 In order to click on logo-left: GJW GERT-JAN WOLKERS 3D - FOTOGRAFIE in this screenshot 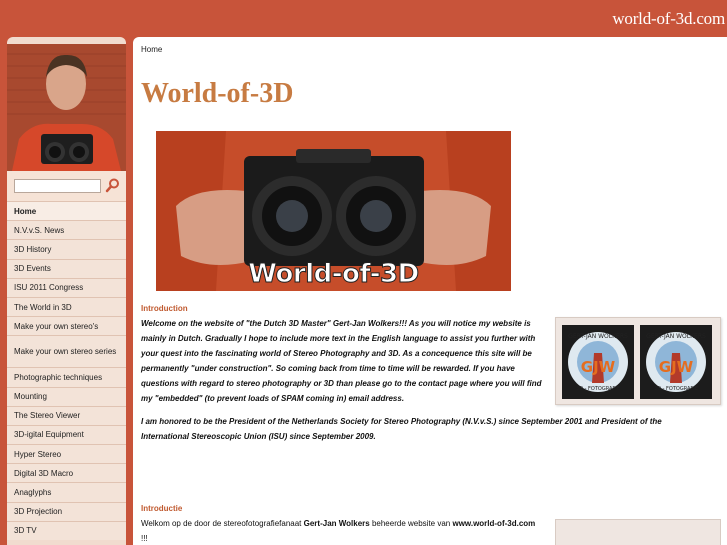, I will do `click(598, 362)`.